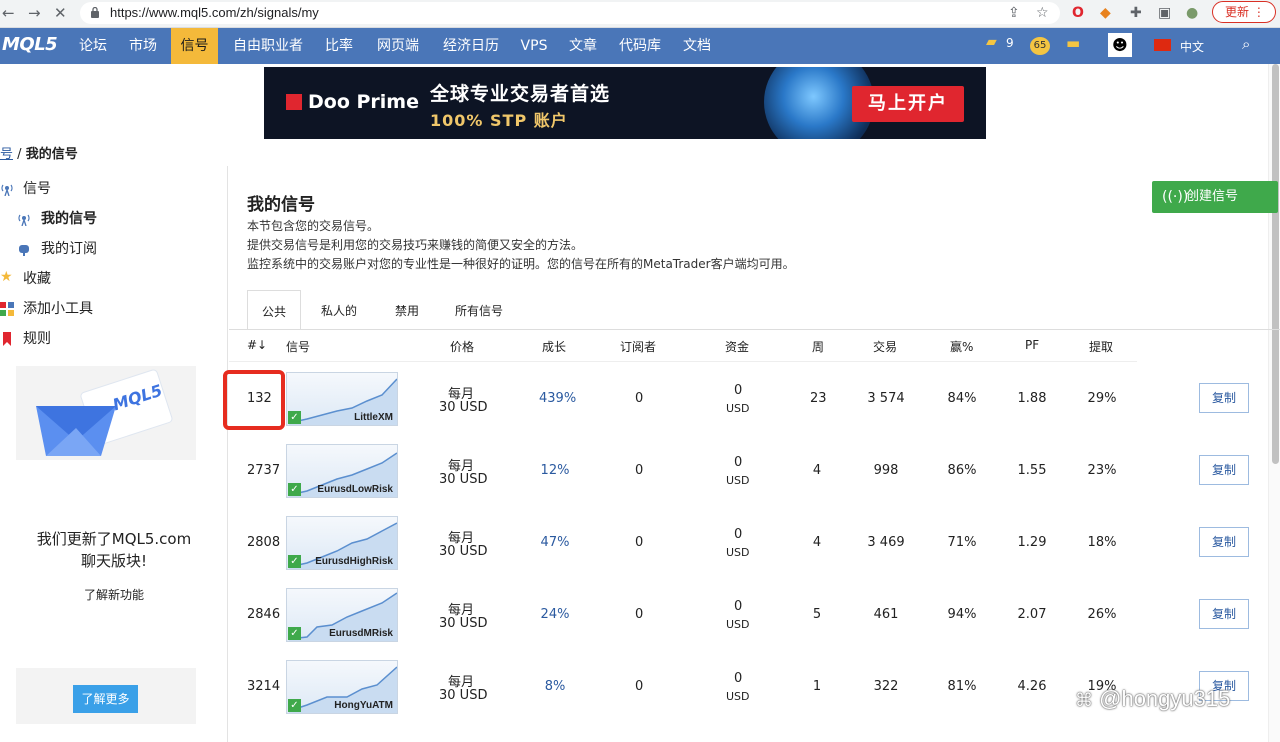 The width and height of the screenshot is (1280, 742). I want to click on create-signal-button: ((·)) 创建信号, so click(1215, 197).